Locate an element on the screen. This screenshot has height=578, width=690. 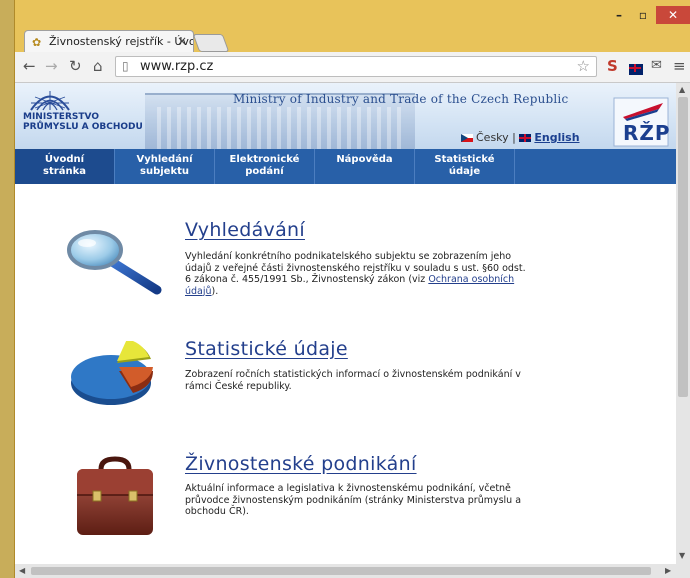
nav-item-electronic-filing: Elektronické podání is located at coordinates (265, 166).